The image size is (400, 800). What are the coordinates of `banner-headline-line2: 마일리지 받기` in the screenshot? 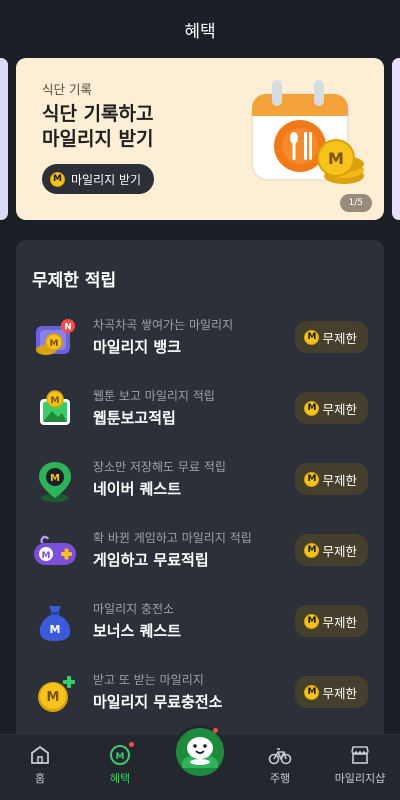 It's located at (98, 139).